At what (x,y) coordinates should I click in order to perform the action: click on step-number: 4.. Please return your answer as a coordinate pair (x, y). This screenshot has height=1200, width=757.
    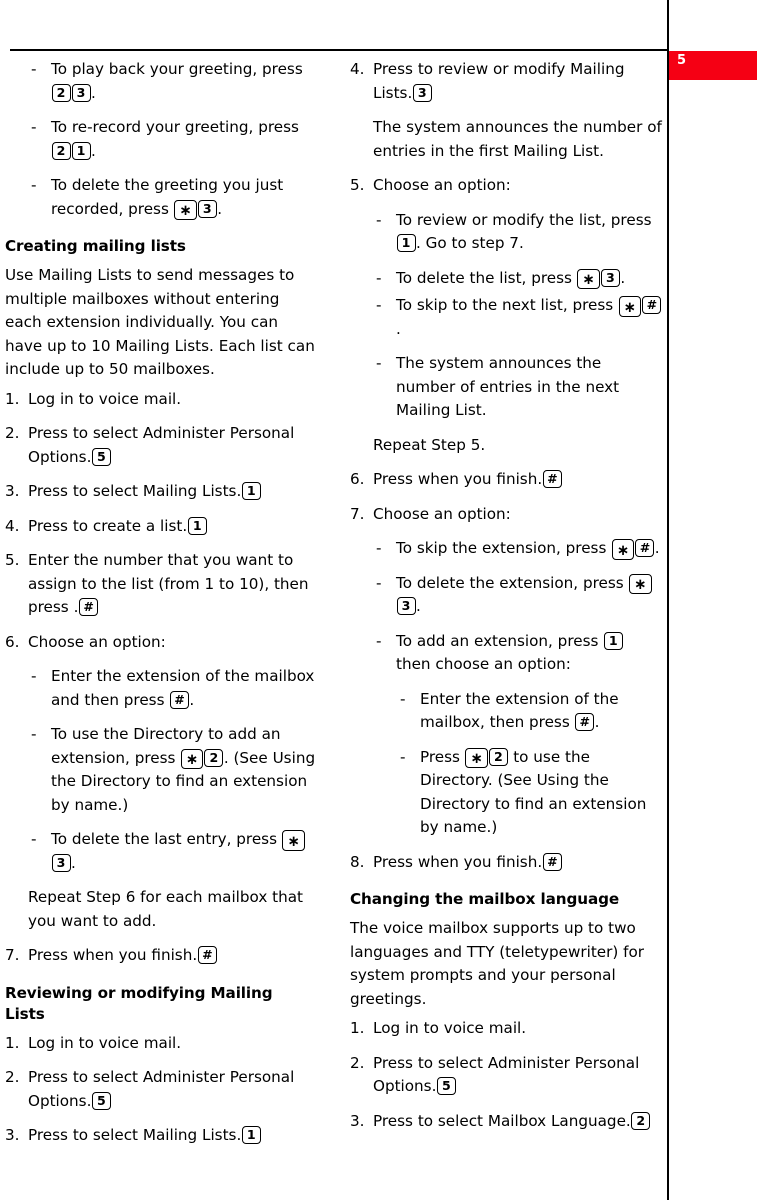
    Looking at the image, I should click on (12, 525).